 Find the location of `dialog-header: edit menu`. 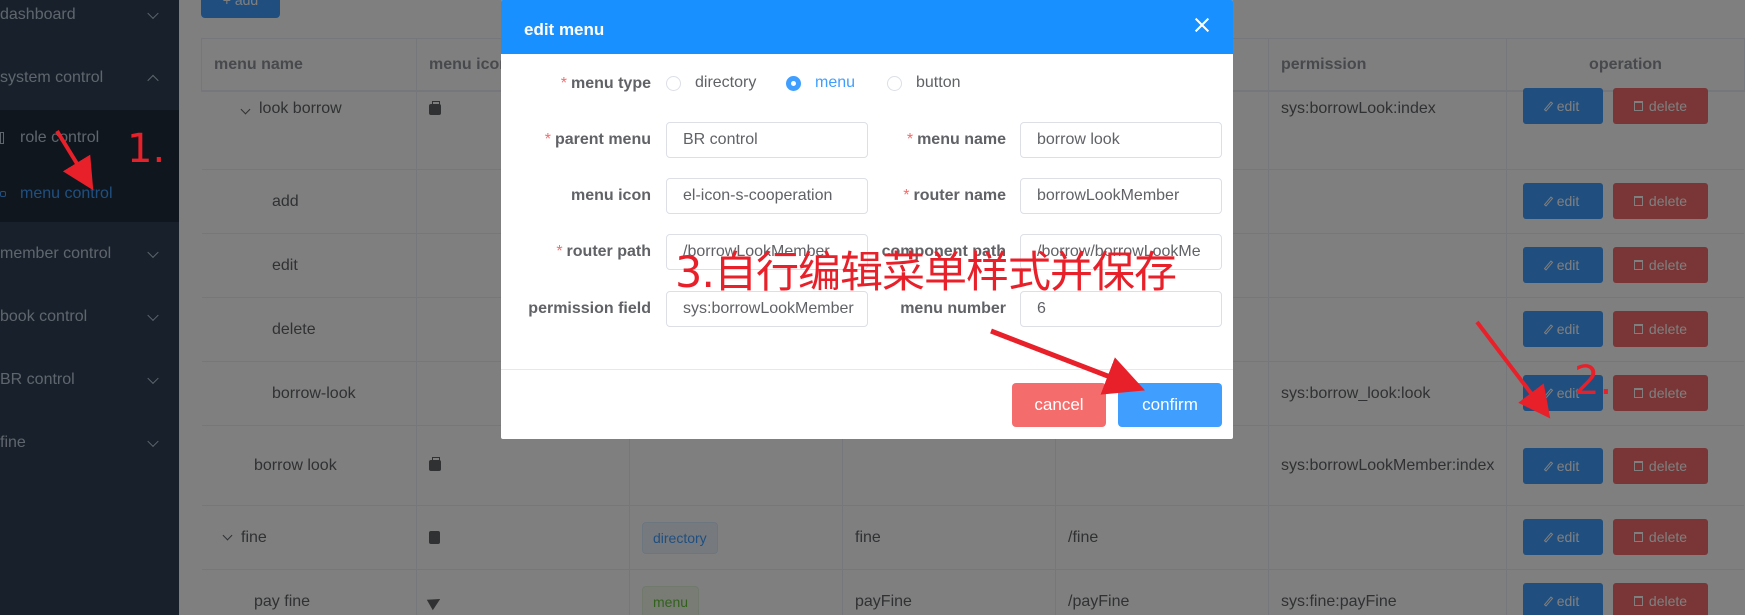

dialog-header: edit menu is located at coordinates (867, 27).